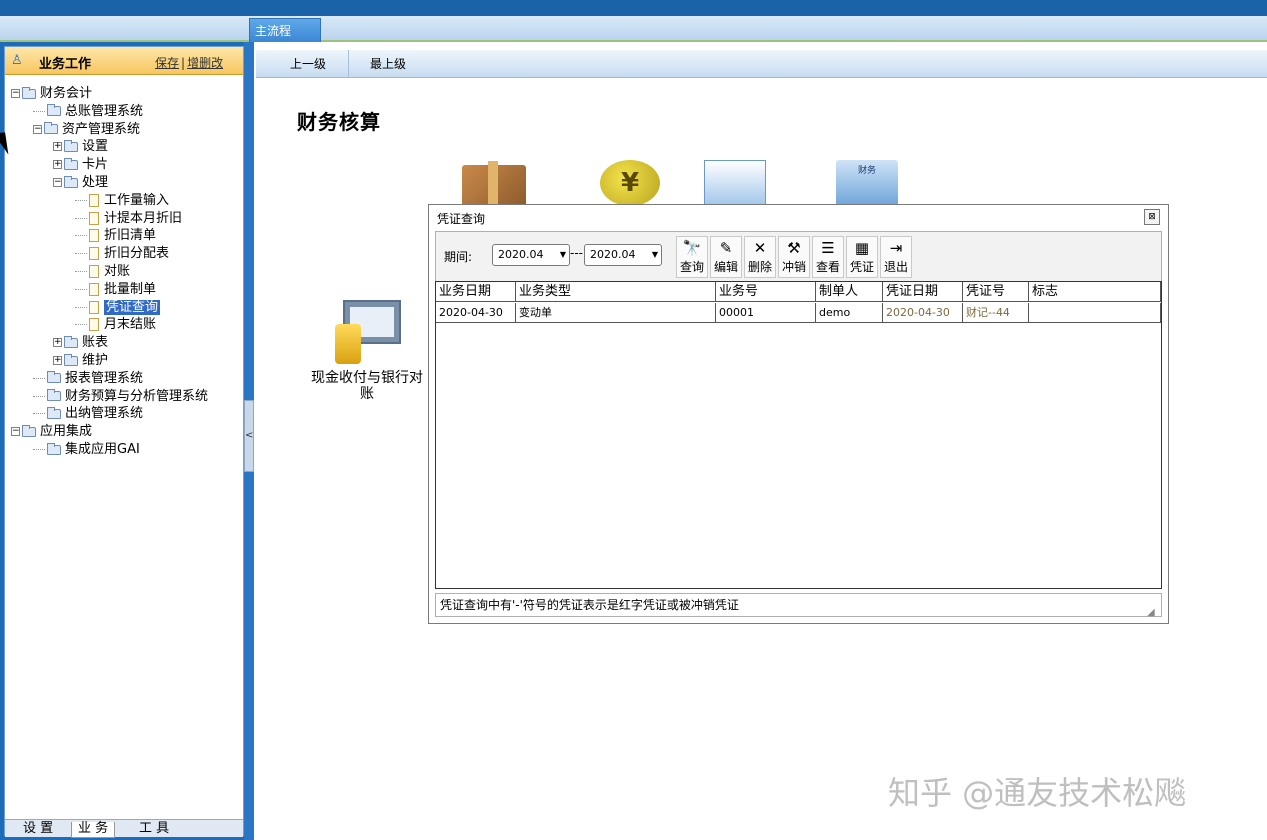 This screenshot has height=840, width=1267. I want to click on column-header: 业务日期, so click(476, 292).